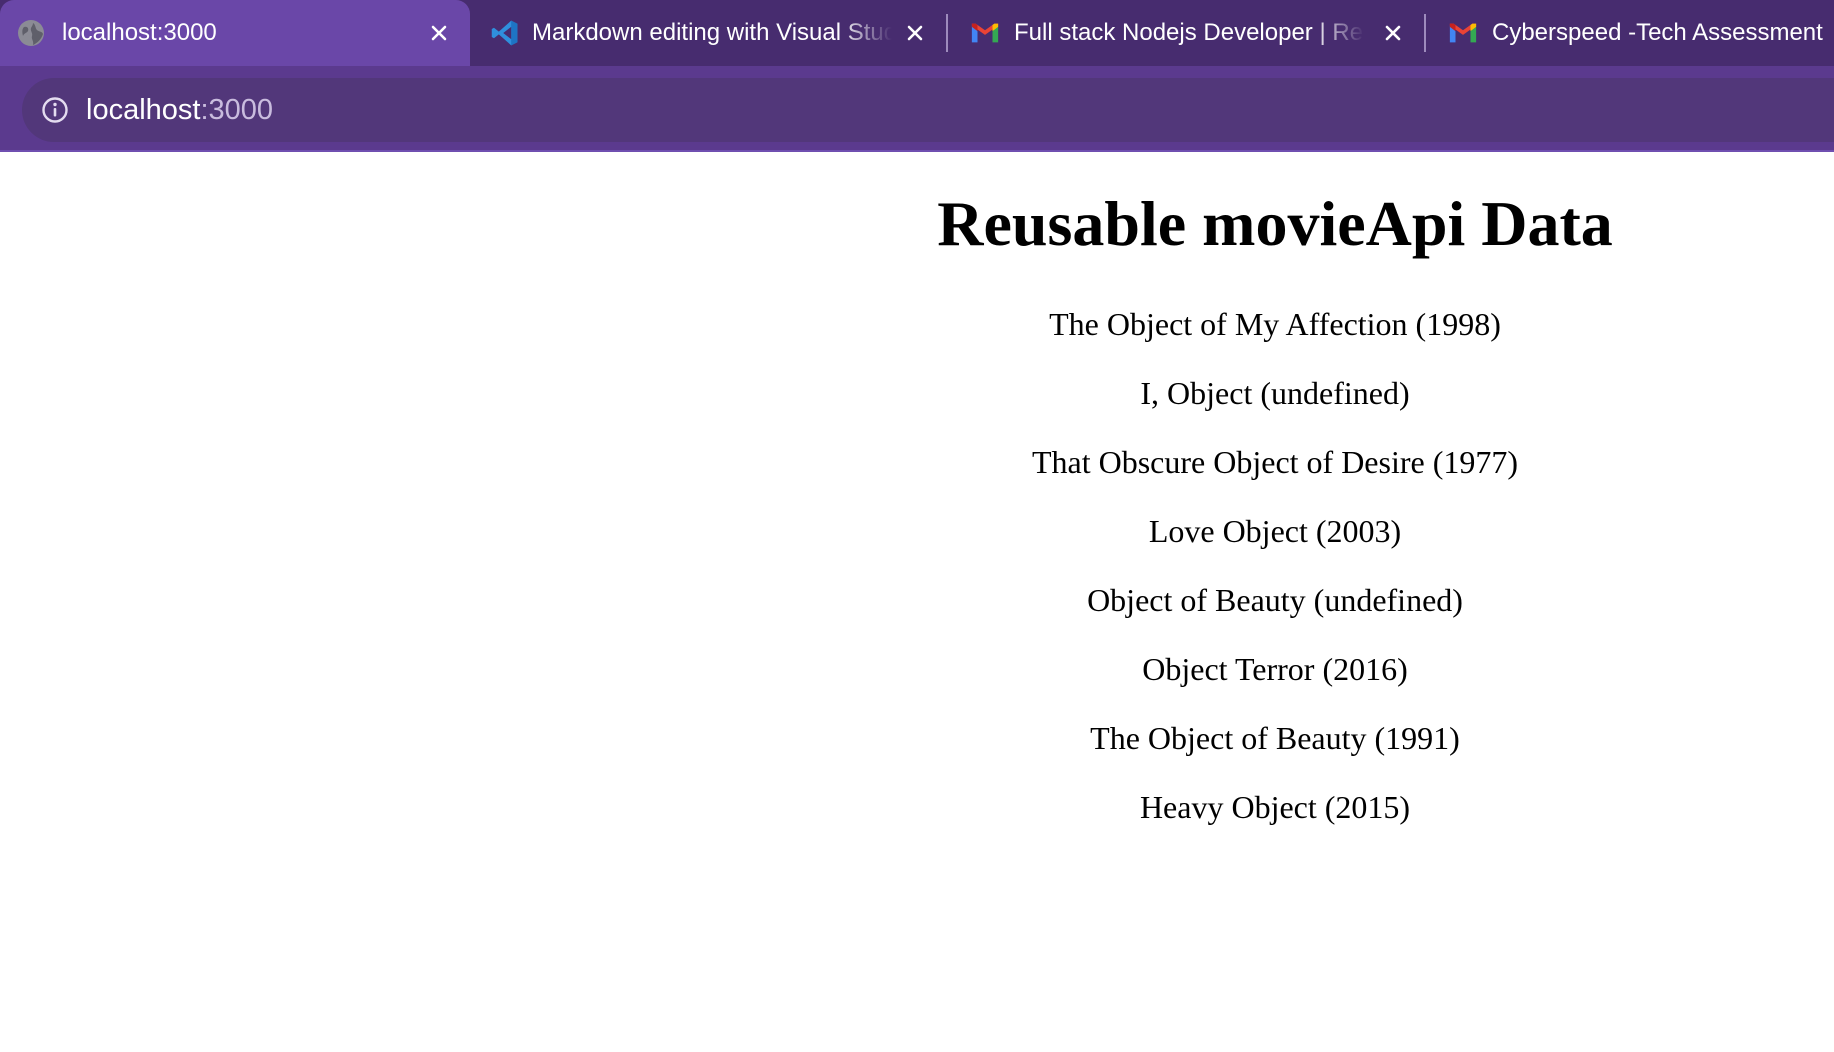 This screenshot has width=1834, height=1052. I want to click on url-text: localhost:3000, so click(179, 110).